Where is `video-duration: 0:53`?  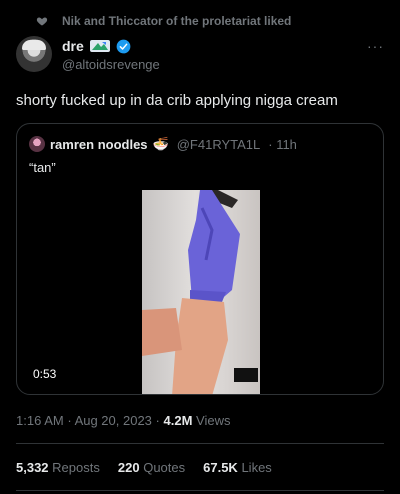
video-duration: 0:53 is located at coordinates (45, 374).